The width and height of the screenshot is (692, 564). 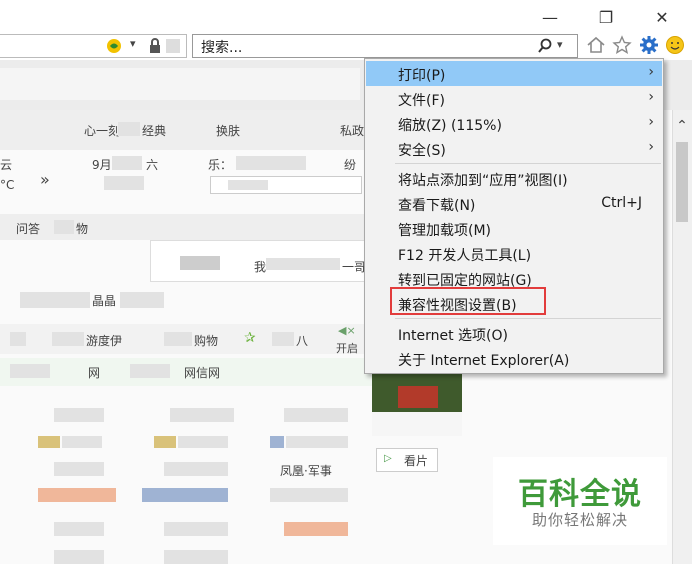 I want to click on search-box: 搜索... ▾, so click(x=385, y=46).